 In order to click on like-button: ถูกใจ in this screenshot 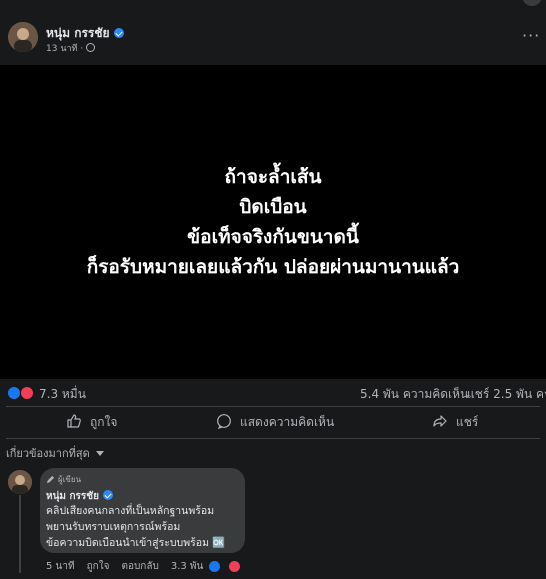, I will do `click(91, 422)`.